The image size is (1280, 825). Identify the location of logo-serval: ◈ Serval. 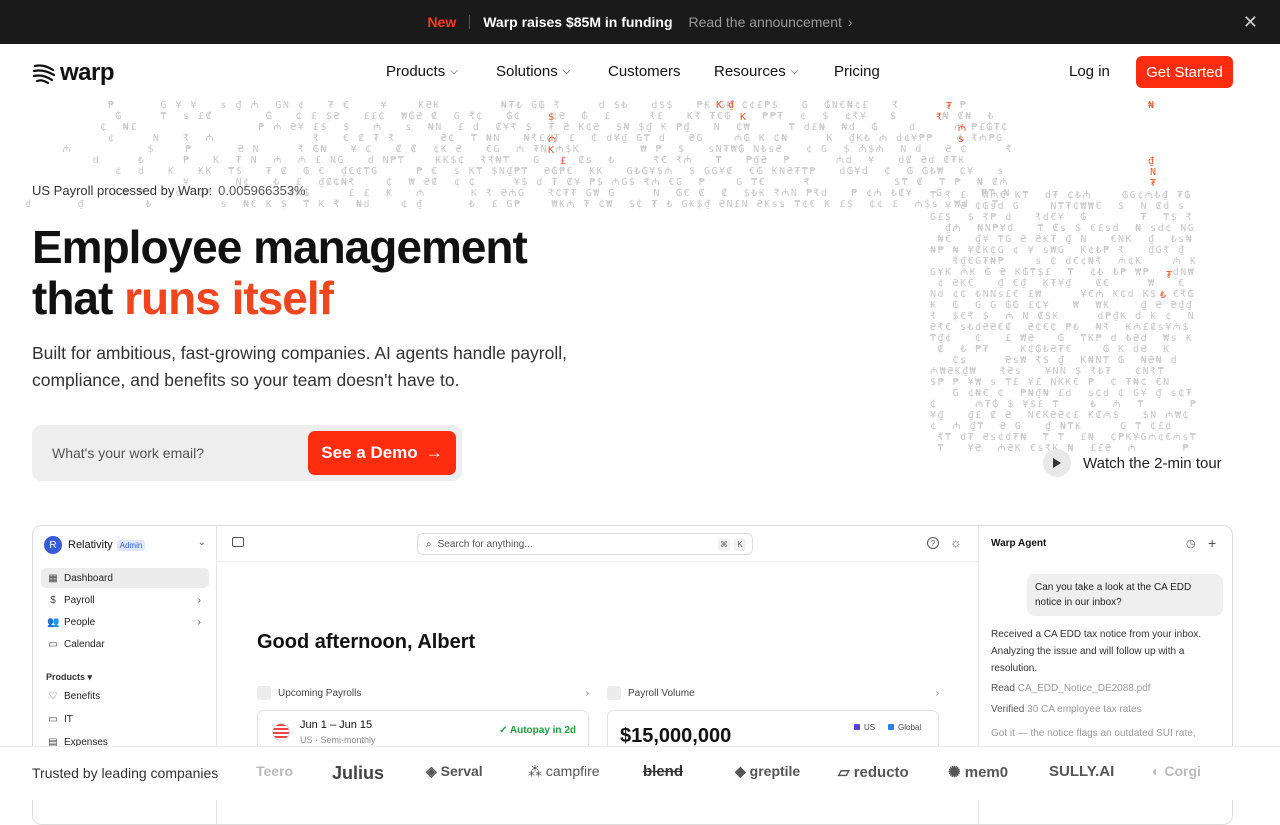
(454, 771).